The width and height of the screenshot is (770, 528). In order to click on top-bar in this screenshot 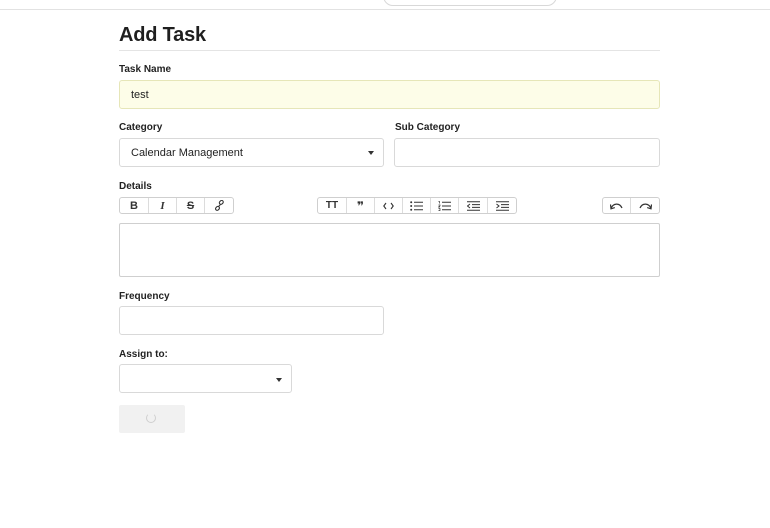, I will do `click(385, 5)`.